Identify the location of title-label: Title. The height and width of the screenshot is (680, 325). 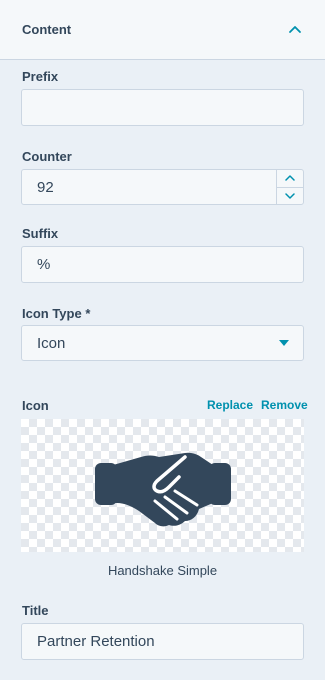
(35, 610).